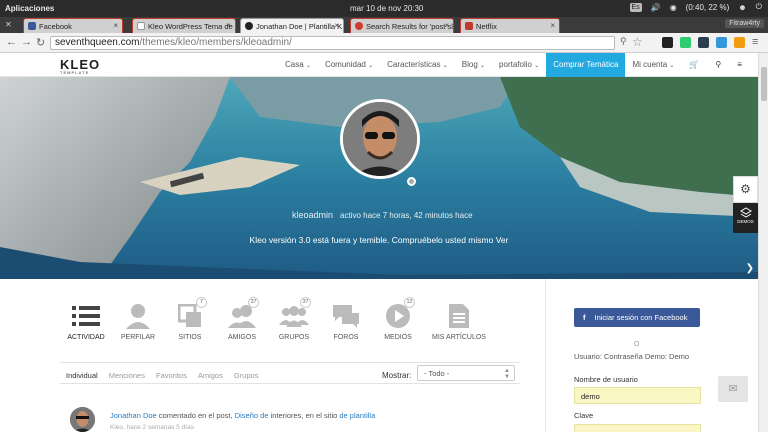 The height and width of the screenshot is (432, 768). I want to click on tab-perfilar: PERFILAR, so click(138, 321).